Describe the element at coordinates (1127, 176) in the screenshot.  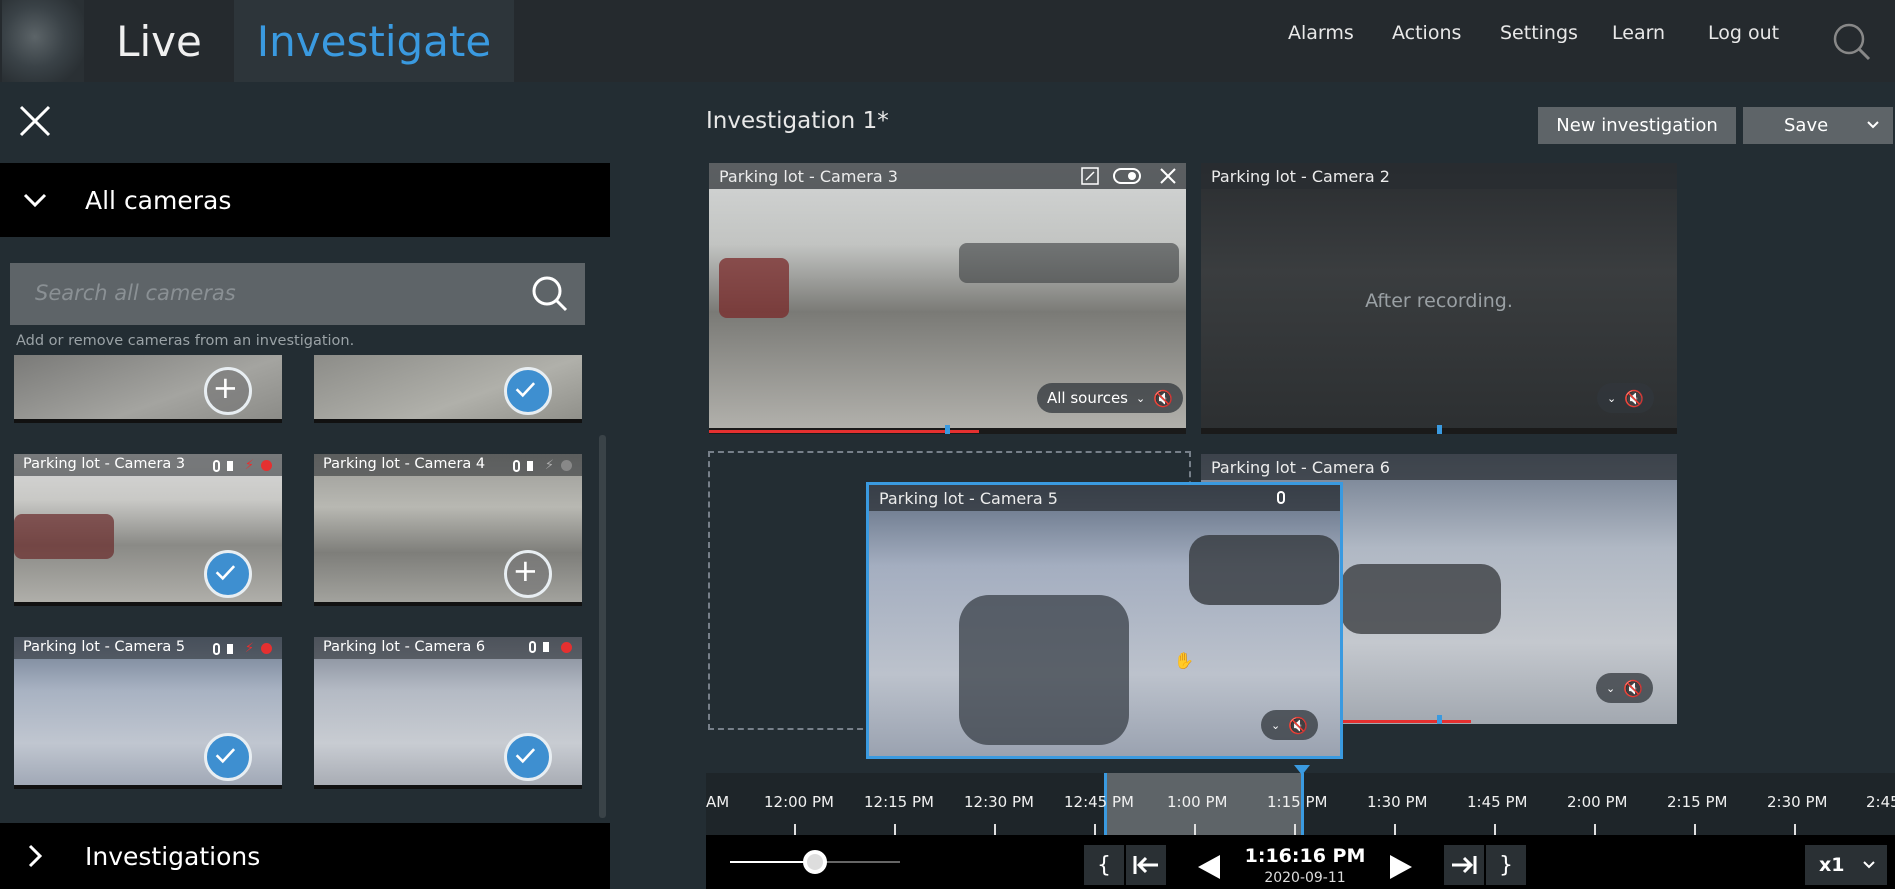
I see `toggle-icon` at that location.